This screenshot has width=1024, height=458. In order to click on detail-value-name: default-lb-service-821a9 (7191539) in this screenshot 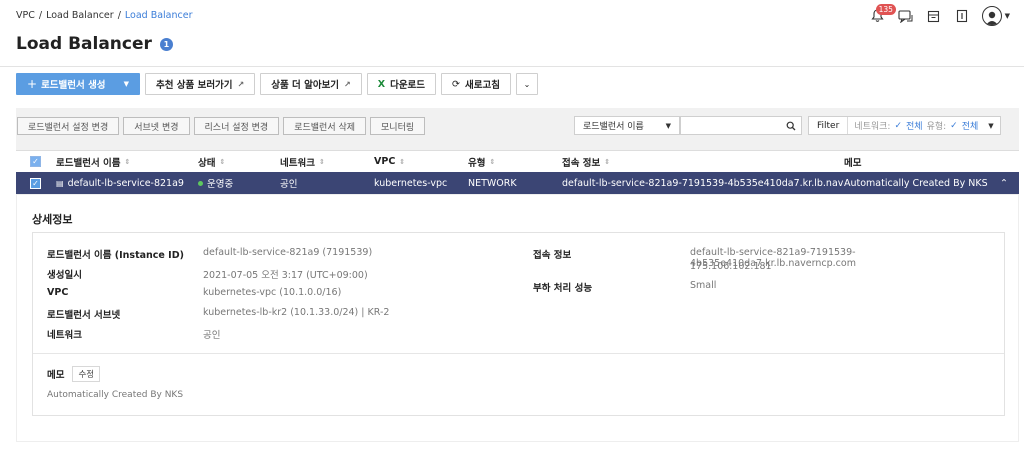, I will do `click(288, 252)`.